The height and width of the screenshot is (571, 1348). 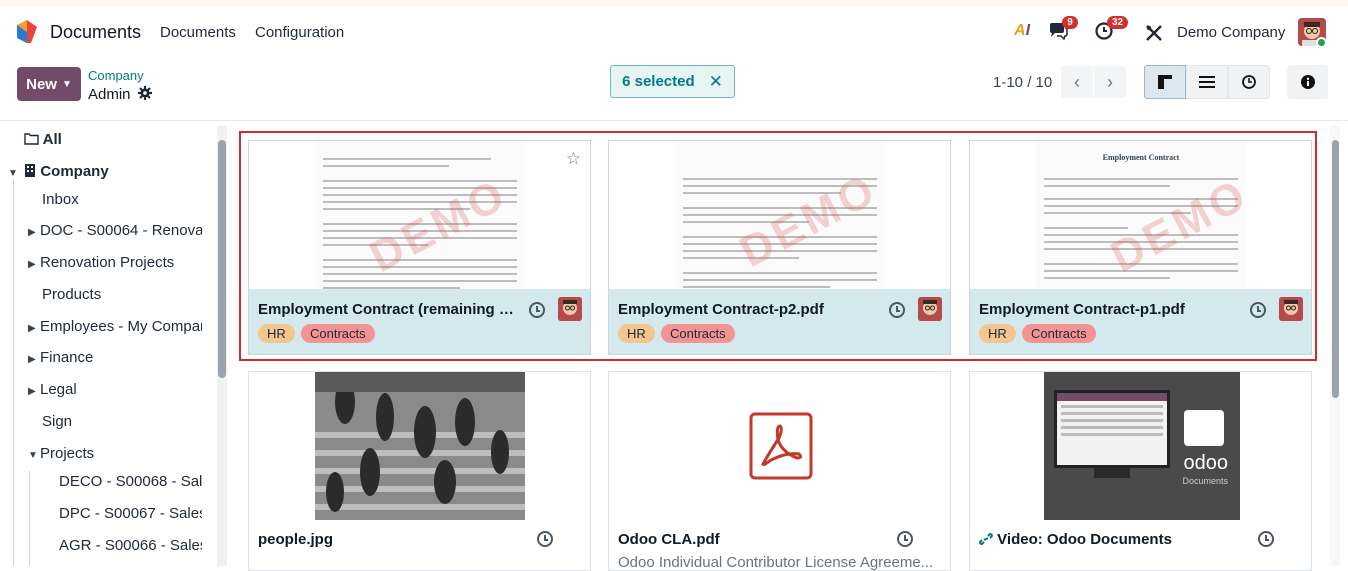 What do you see at coordinates (95, 32) in the screenshot?
I see `app-name: Documents` at bounding box center [95, 32].